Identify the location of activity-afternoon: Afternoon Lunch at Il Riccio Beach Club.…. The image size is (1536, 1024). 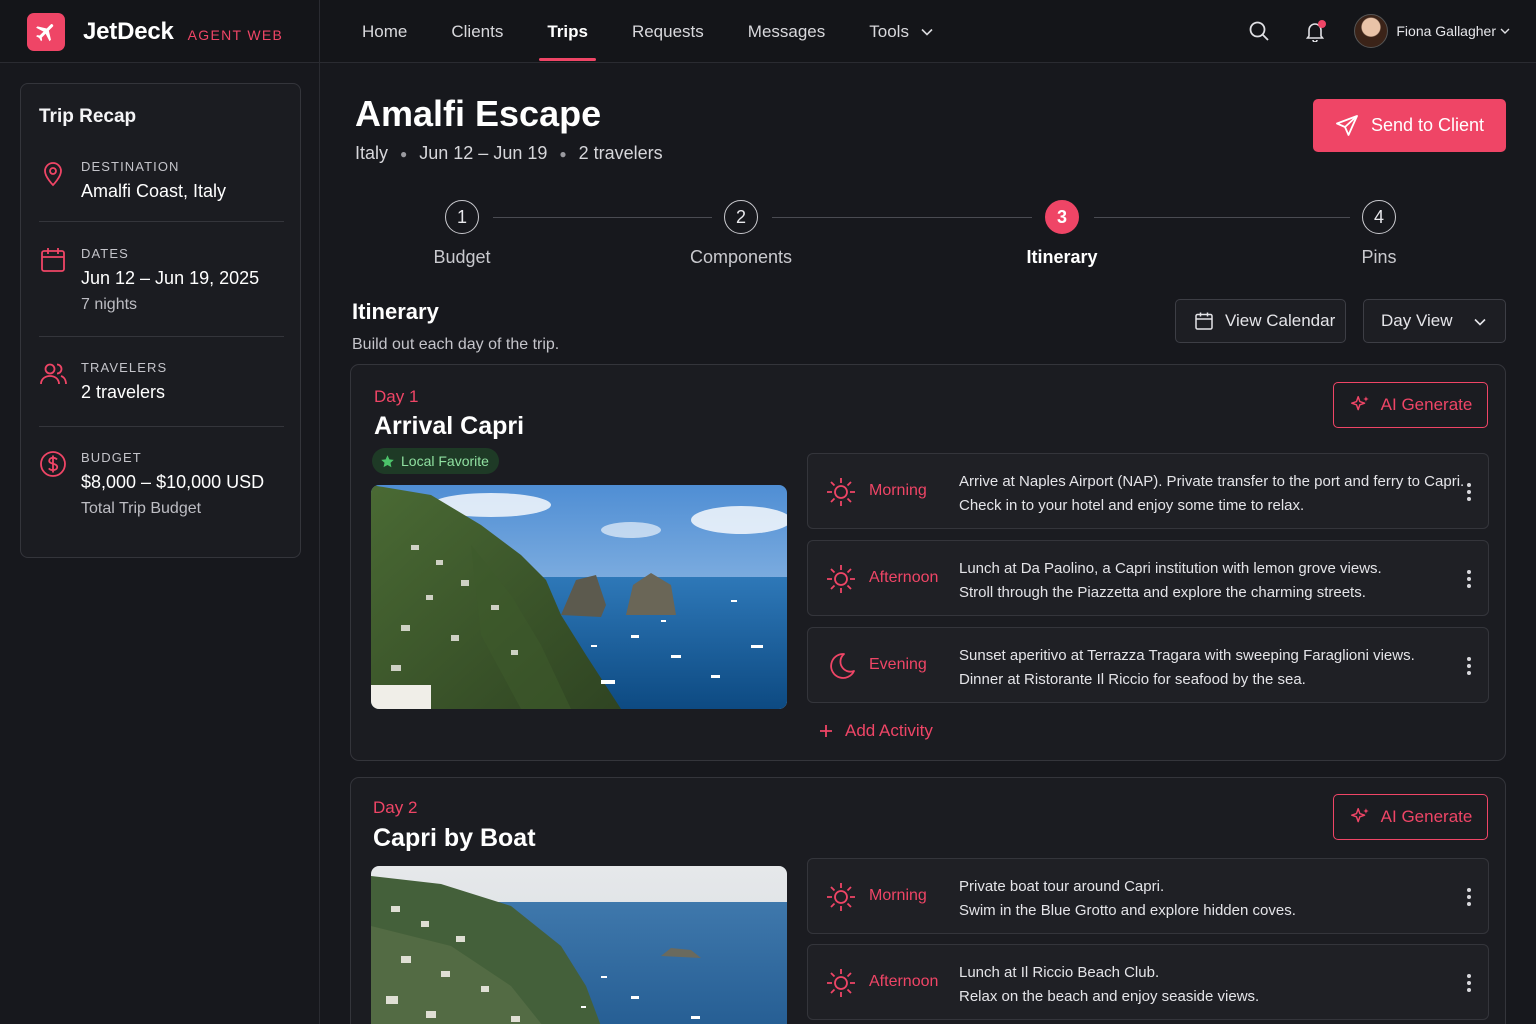
(1148, 982).